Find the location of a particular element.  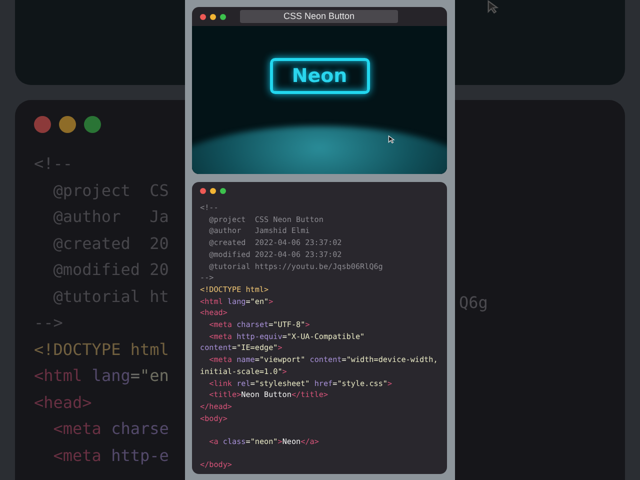

neon-button: Neon is located at coordinates (320, 76).